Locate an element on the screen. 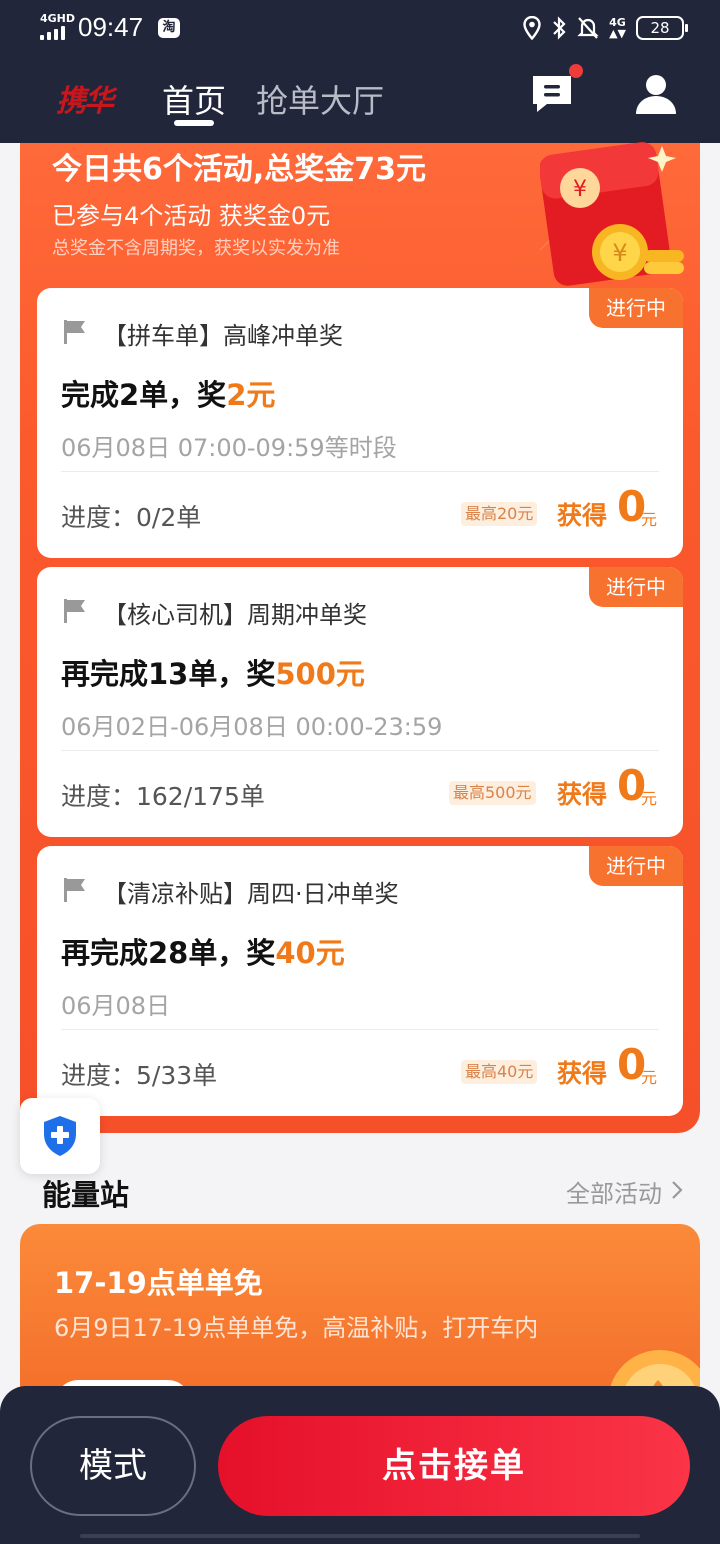 The height and width of the screenshot is (1544, 720). activity-progress: 进度：0/2单 is located at coordinates (131, 517).